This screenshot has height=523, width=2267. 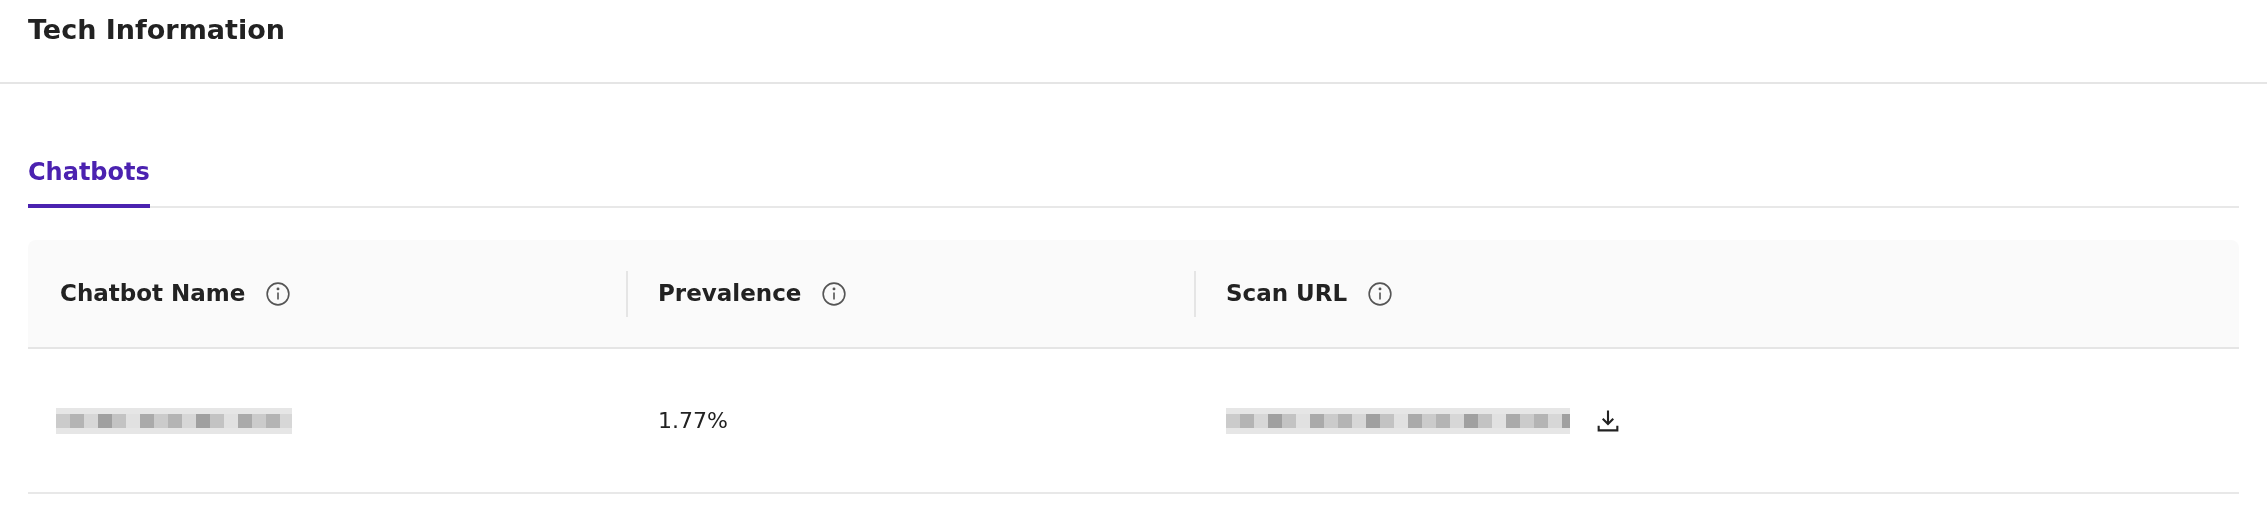 I want to click on column-header: Chatbot Name, so click(x=153, y=294).